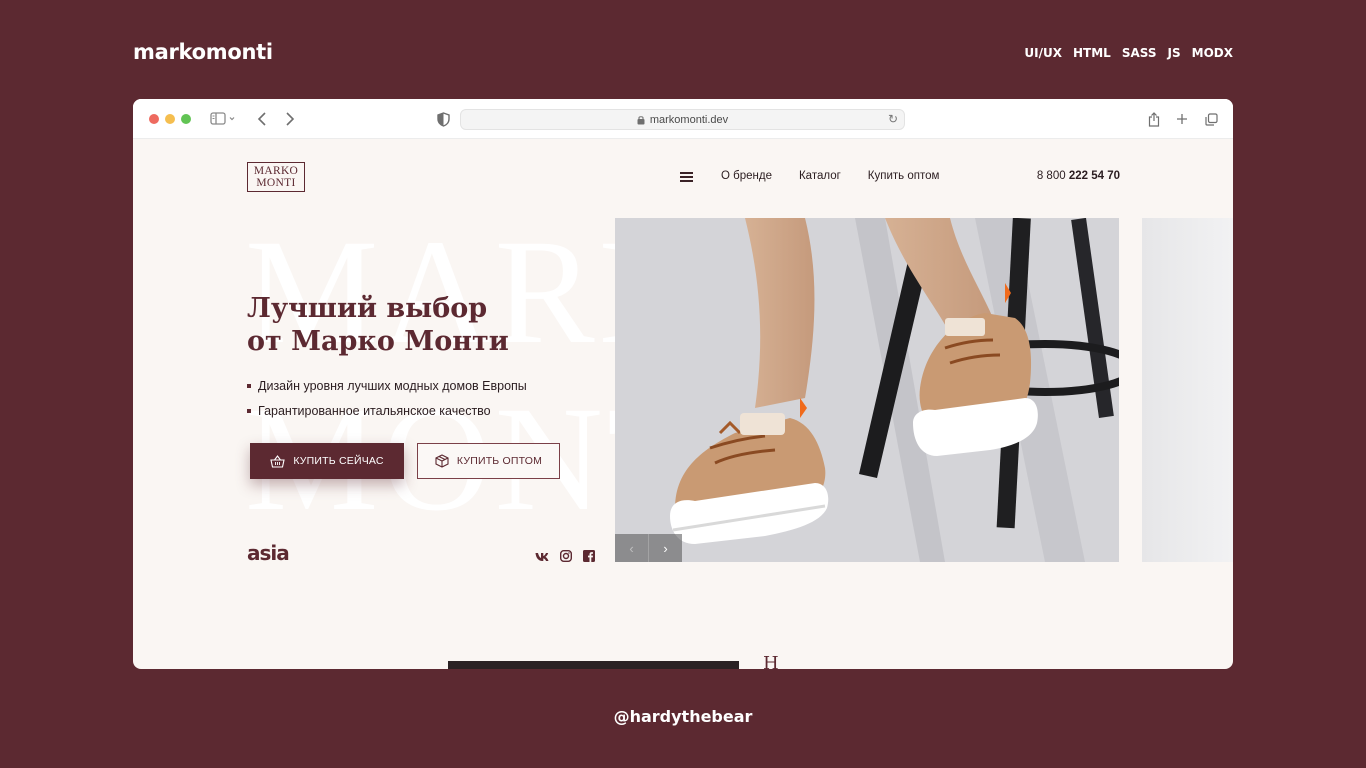  Describe the element at coordinates (641, 119) in the screenshot. I see `lock-icon` at that location.